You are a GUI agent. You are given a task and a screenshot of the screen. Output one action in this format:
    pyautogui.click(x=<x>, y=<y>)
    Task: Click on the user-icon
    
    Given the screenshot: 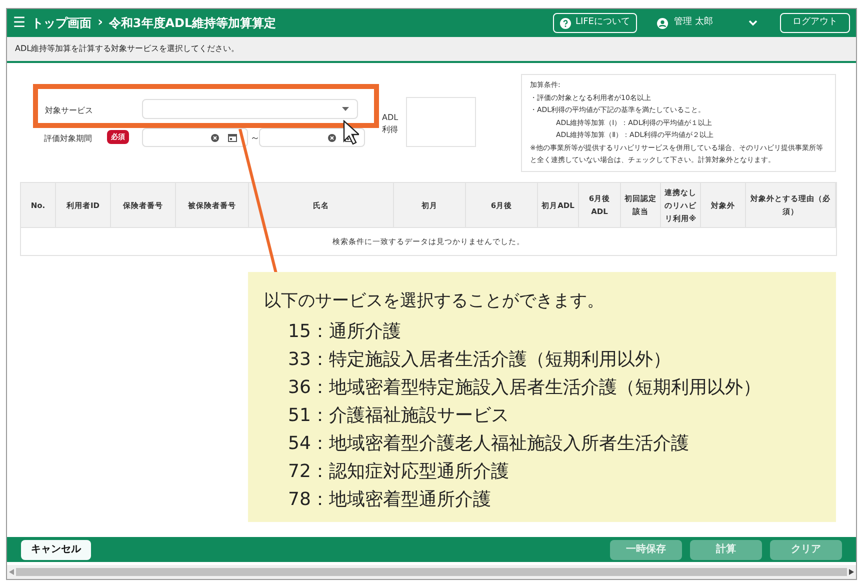 What is the action you would take?
    pyautogui.click(x=662, y=23)
    